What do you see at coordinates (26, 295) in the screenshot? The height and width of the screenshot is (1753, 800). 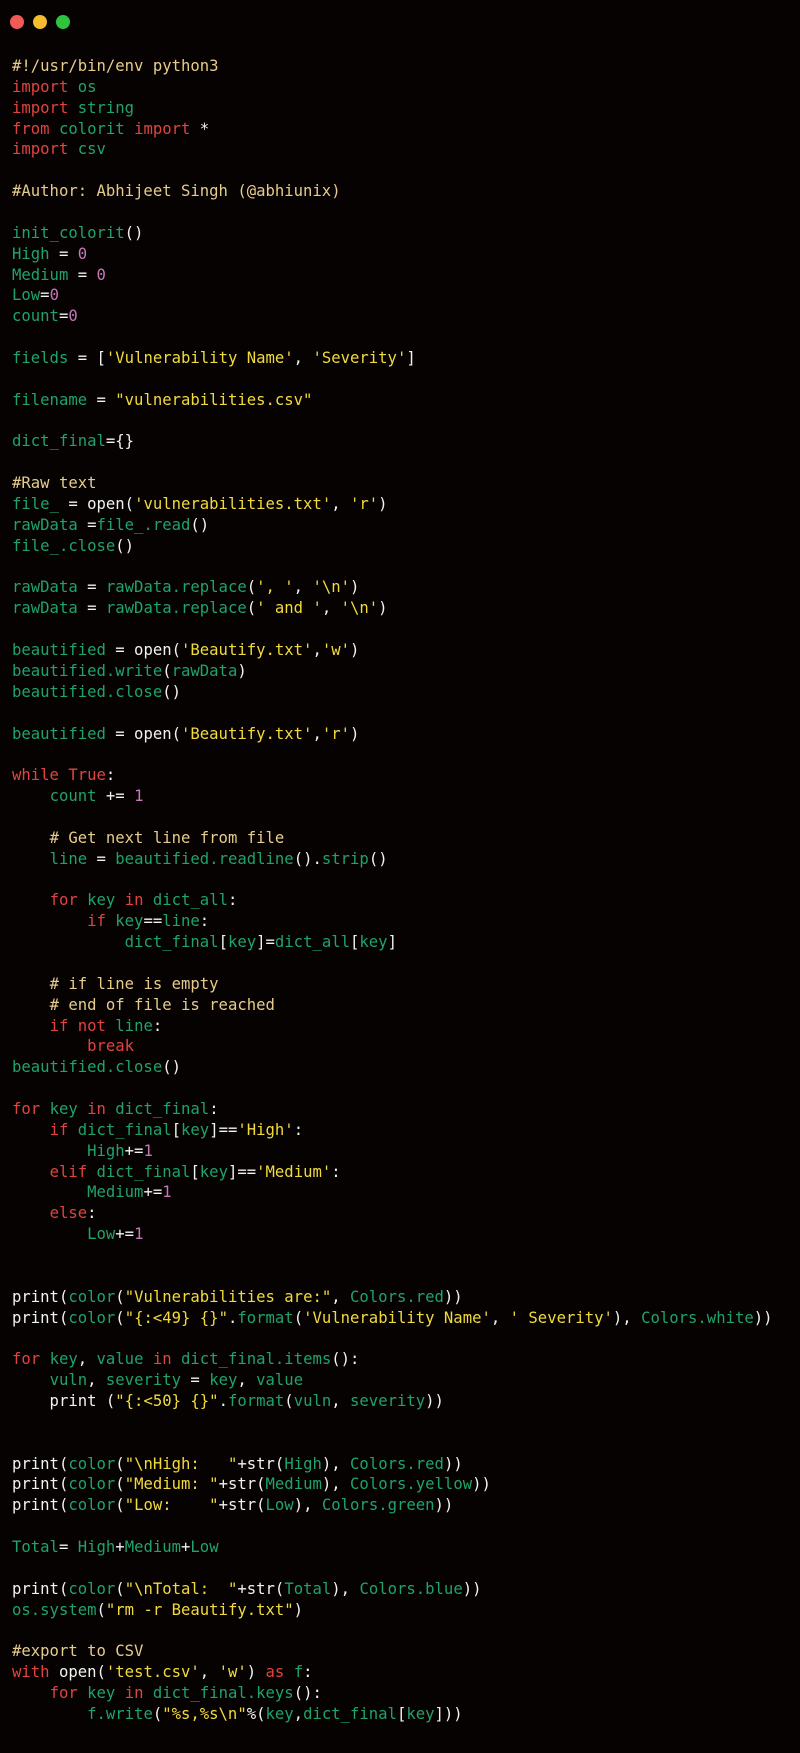 I see `identifier-token: Low` at bounding box center [26, 295].